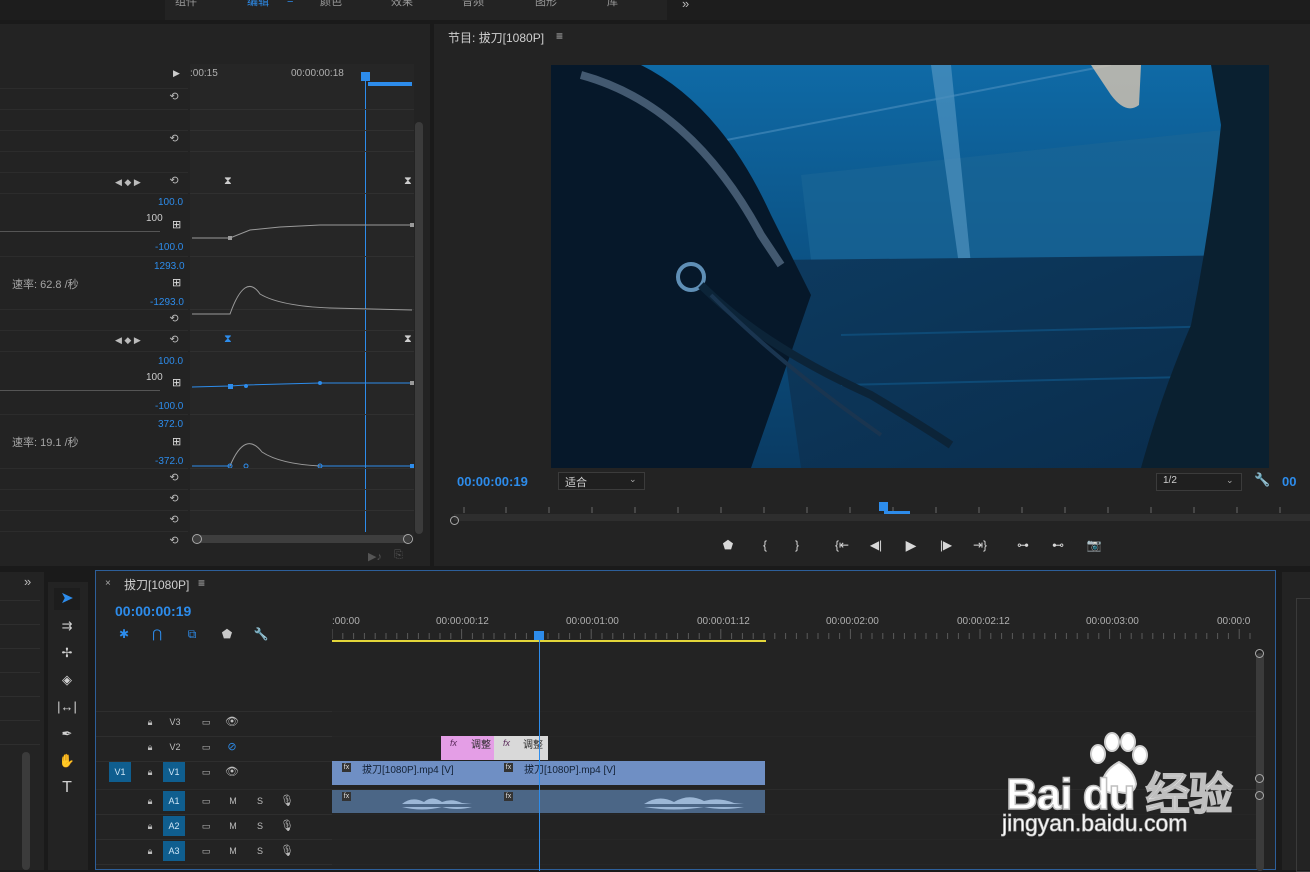  Describe the element at coordinates (258, 4) in the screenshot. I see `workspace-tab-editing: 编辑` at that location.